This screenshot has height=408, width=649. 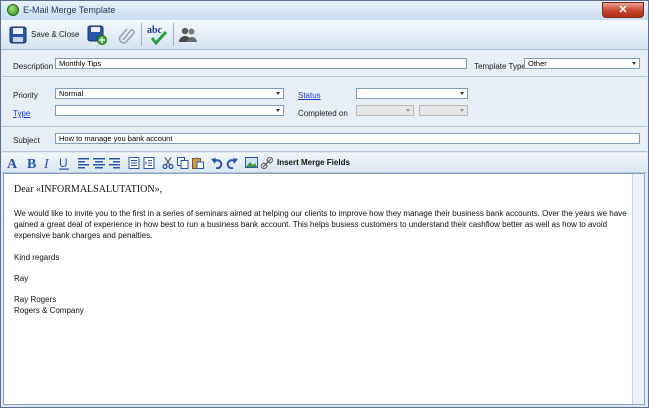 I want to click on cut-button, so click(x=168, y=162).